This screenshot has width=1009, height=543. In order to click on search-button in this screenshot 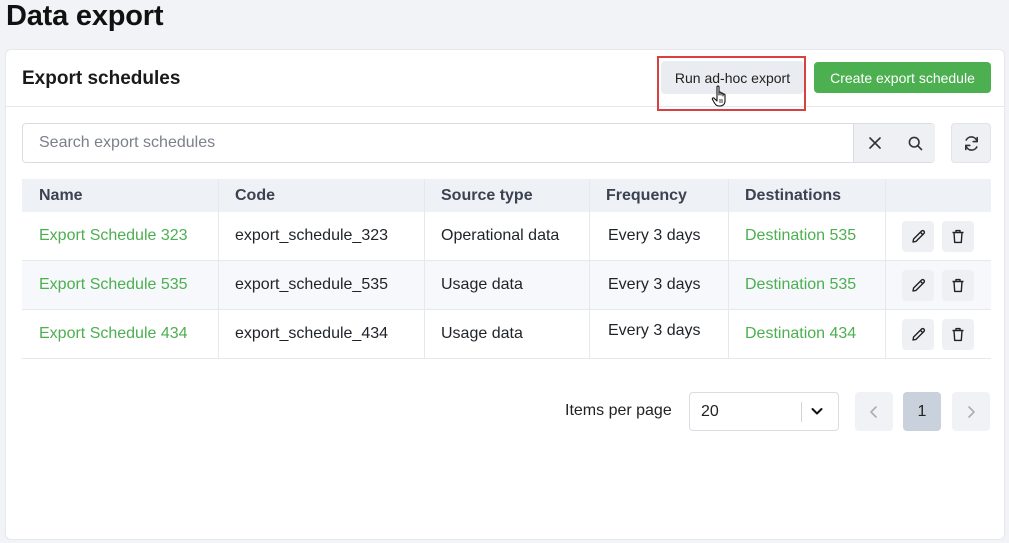, I will do `click(915, 143)`.